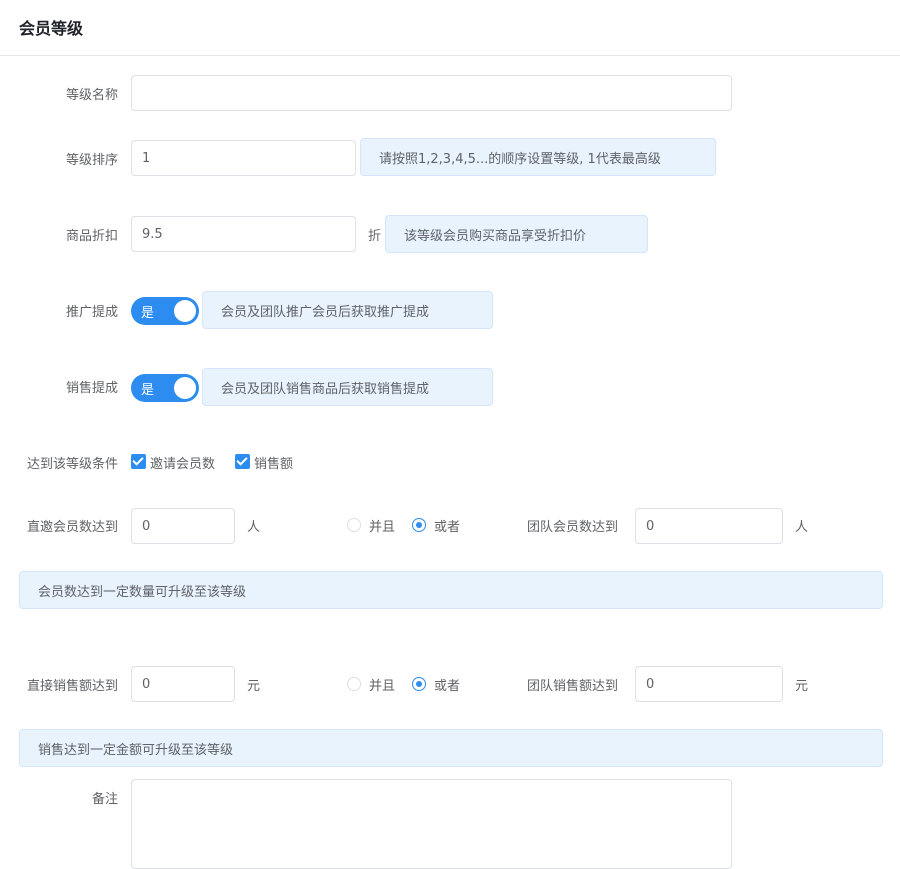 The image size is (900, 869). What do you see at coordinates (242, 461) in the screenshot?
I see `sales-amount-checkbox` at bounding box center [242, 461].